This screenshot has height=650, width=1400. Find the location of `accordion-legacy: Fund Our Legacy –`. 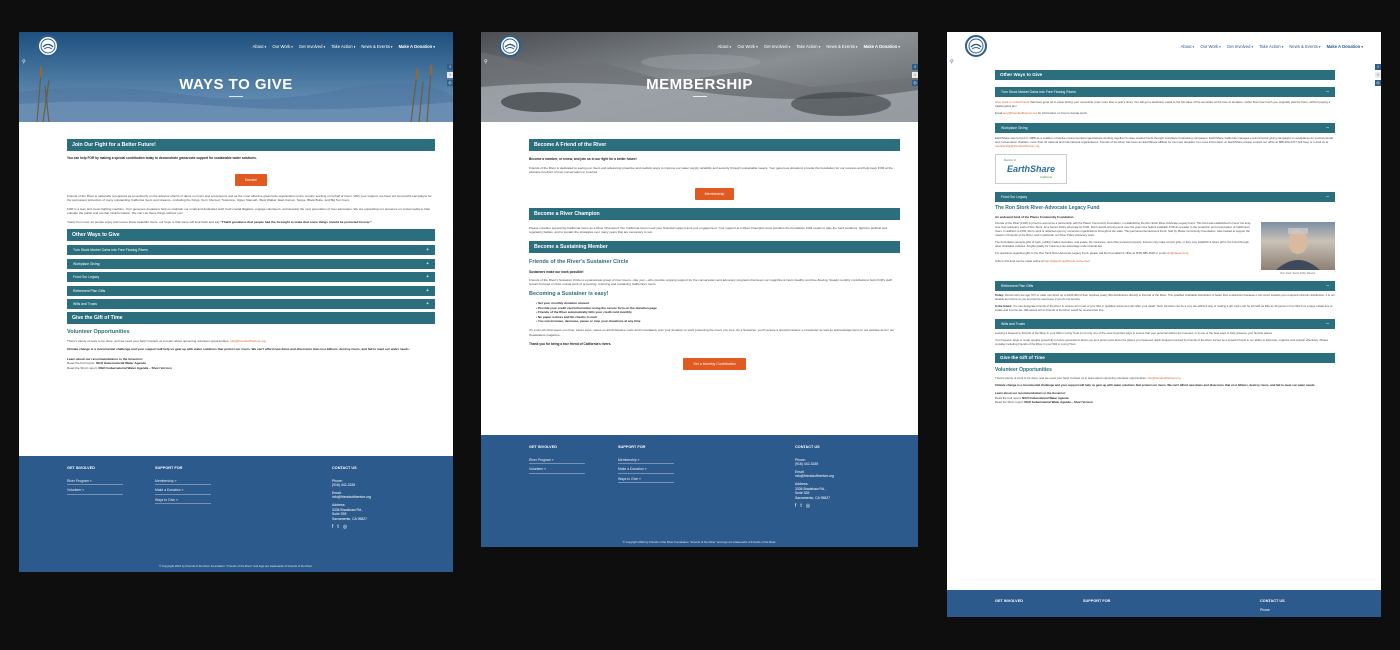

accordion-legacy: Fund Our Legacy – is located at coordinates (1165, 197).